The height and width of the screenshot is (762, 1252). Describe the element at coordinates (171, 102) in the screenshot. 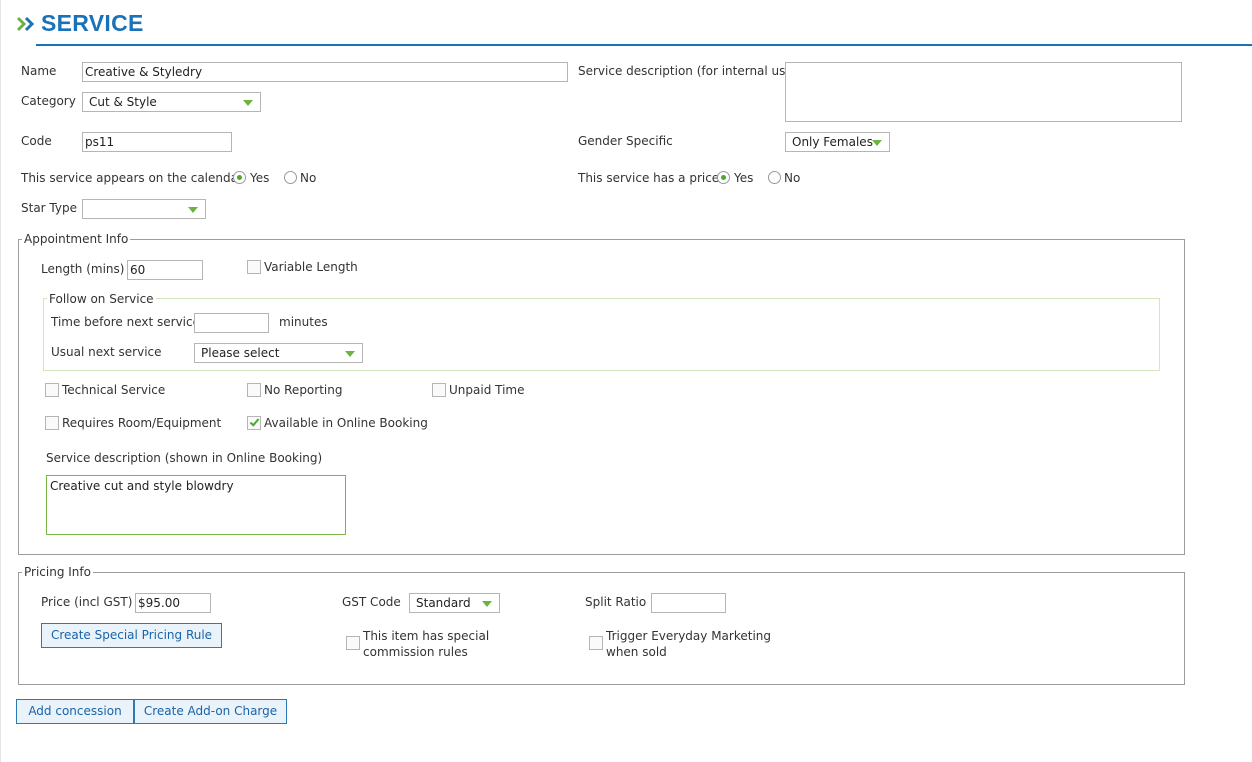

I see `category-select: Cut & Style` at that location.